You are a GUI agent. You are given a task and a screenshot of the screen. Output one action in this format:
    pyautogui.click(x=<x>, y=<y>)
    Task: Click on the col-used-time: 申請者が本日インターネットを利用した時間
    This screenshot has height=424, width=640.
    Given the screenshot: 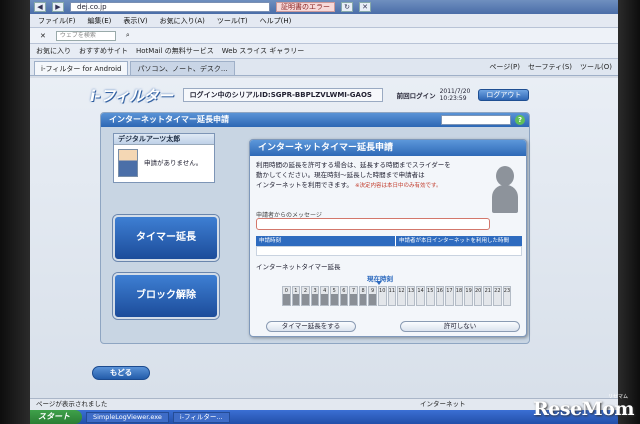 What is the action you would take?
    pyautogui.click(x=454, y=241)
    